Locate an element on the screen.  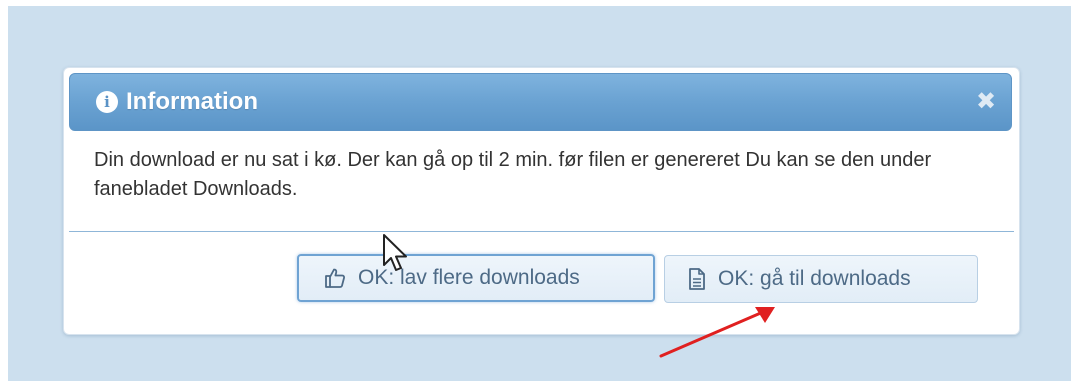
info-icon: i is located at coordinates (107, 102).